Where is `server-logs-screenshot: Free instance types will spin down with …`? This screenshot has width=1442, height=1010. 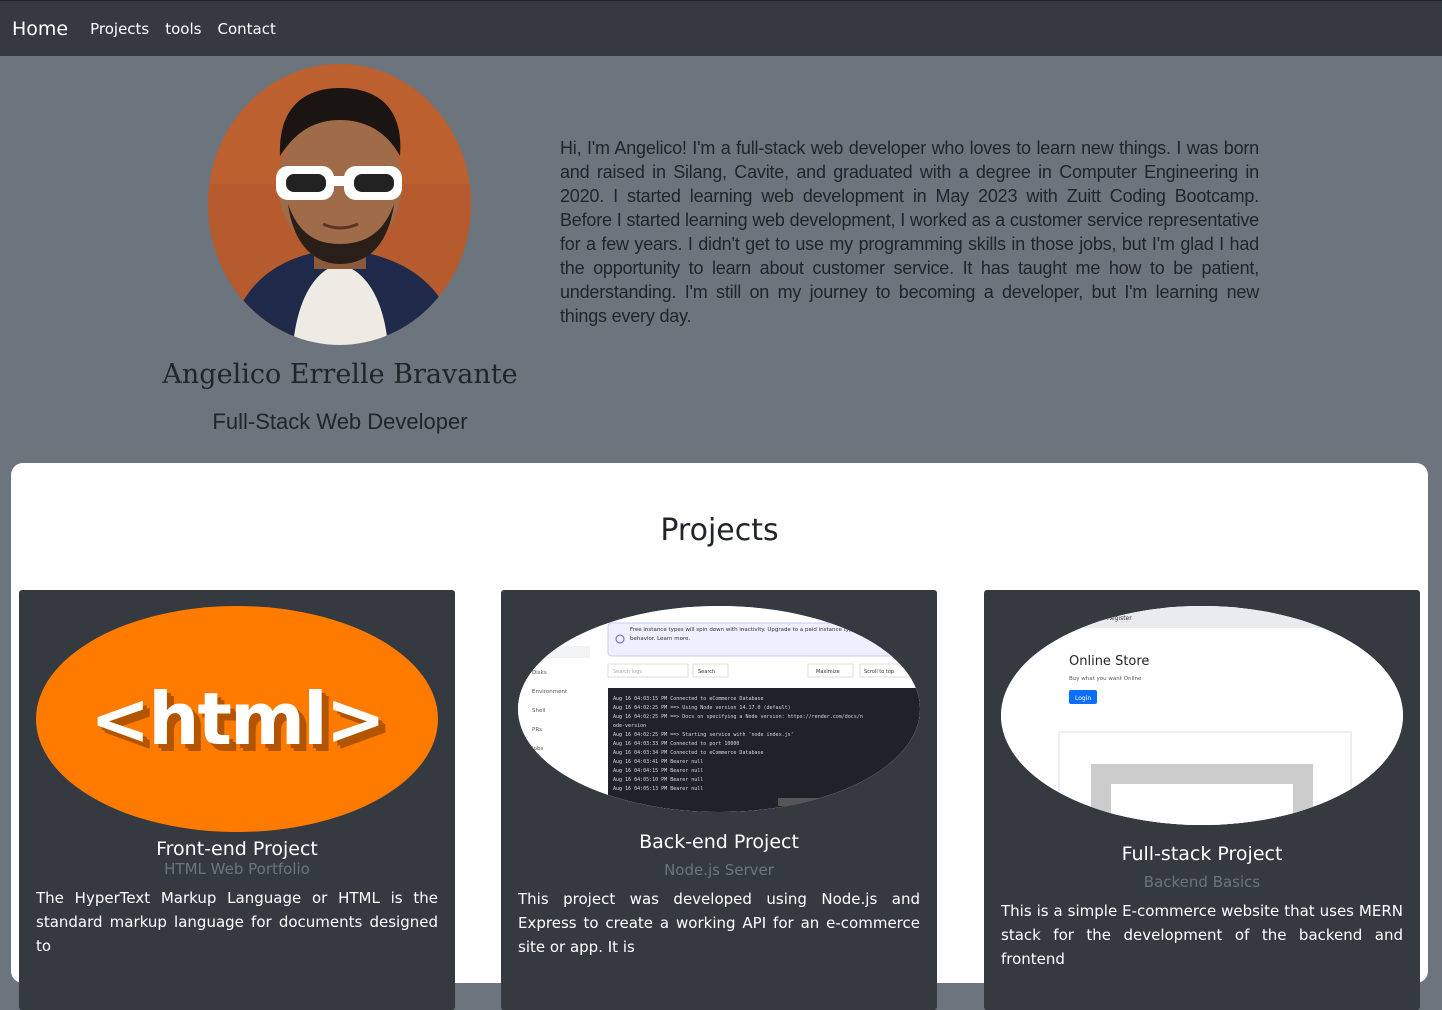
server-logs-screenshot: Free instance types will spin down with … is located at coordinates (719, 709).